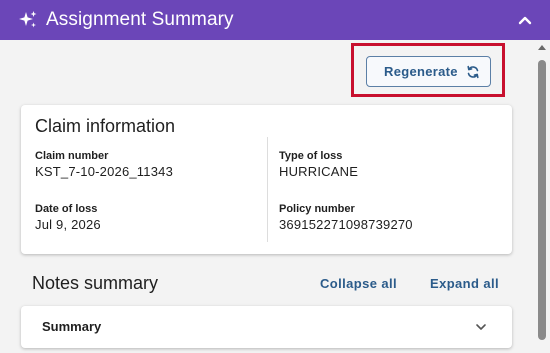  Describe the element at coordinates (105, 126) in the screenshot. I see `claim-information-title: Claim information` at that location.